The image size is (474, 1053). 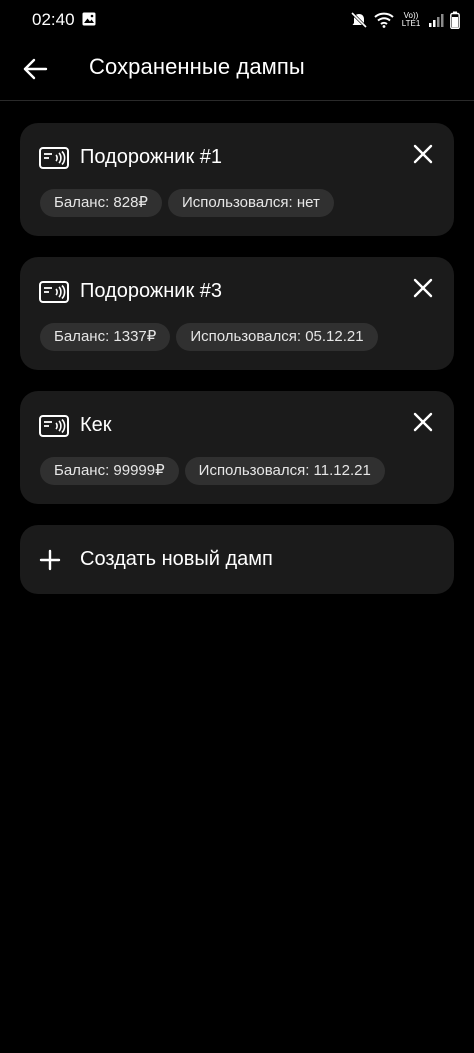 I want to click on dump-title: Кек, so click(x=96, y=425).